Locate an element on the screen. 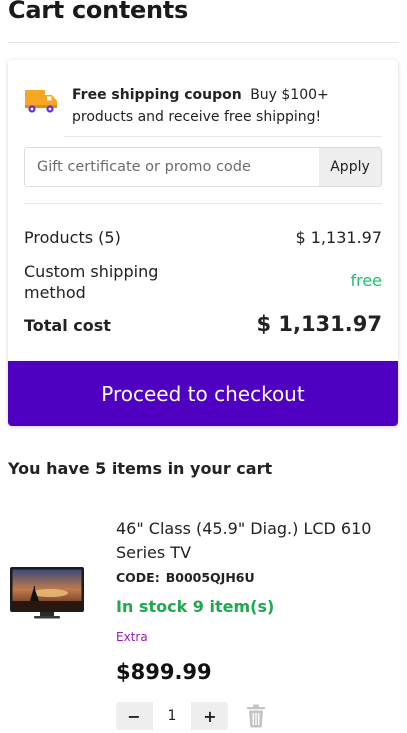  product-code-value: B0005QJH6U is located at coordinates (210, 577).